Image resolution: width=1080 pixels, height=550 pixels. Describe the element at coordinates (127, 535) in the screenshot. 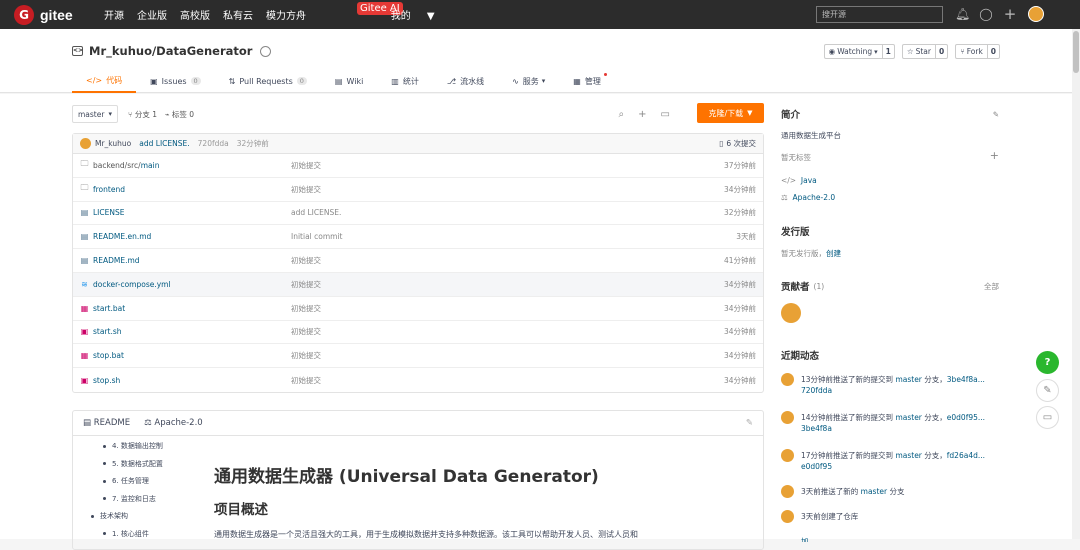

I see `toc-item: 1. 核心组件` at that location.